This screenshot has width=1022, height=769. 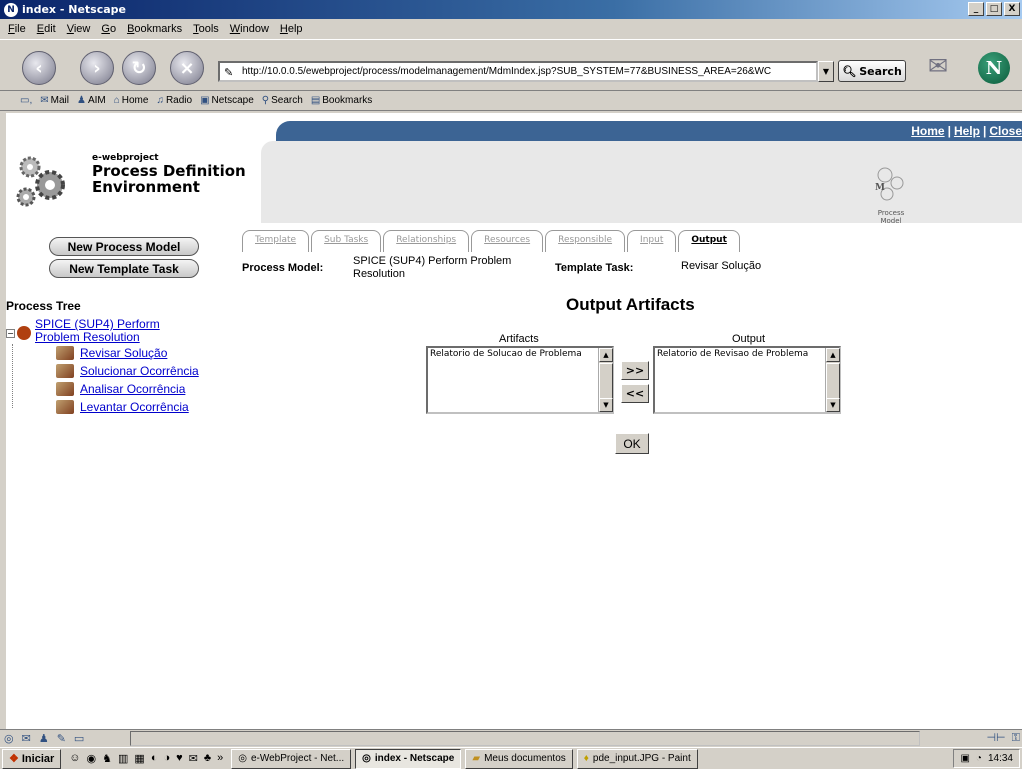 I want to click on tab-sub-tasks: Sub Tasks, so click(x=346, y=241).